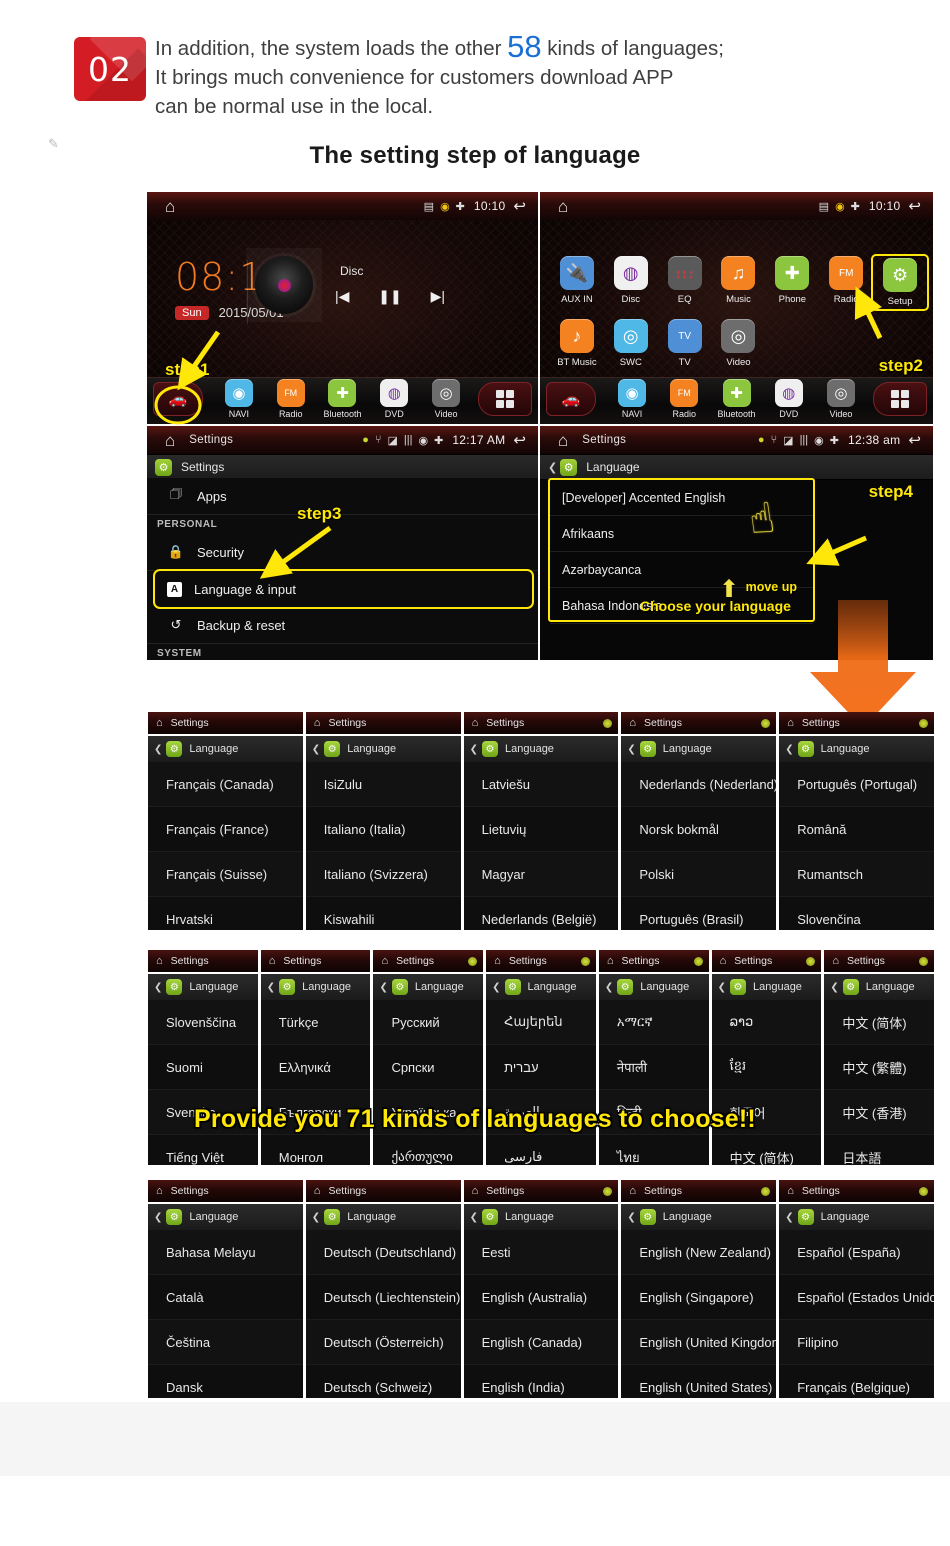  I want to click on language-list-item: Deutsch (Schweiz), so click(383, 1381).